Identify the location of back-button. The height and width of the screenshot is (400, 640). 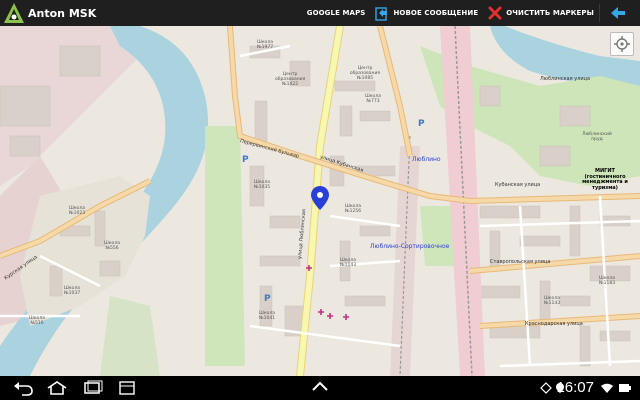
(620, 13).